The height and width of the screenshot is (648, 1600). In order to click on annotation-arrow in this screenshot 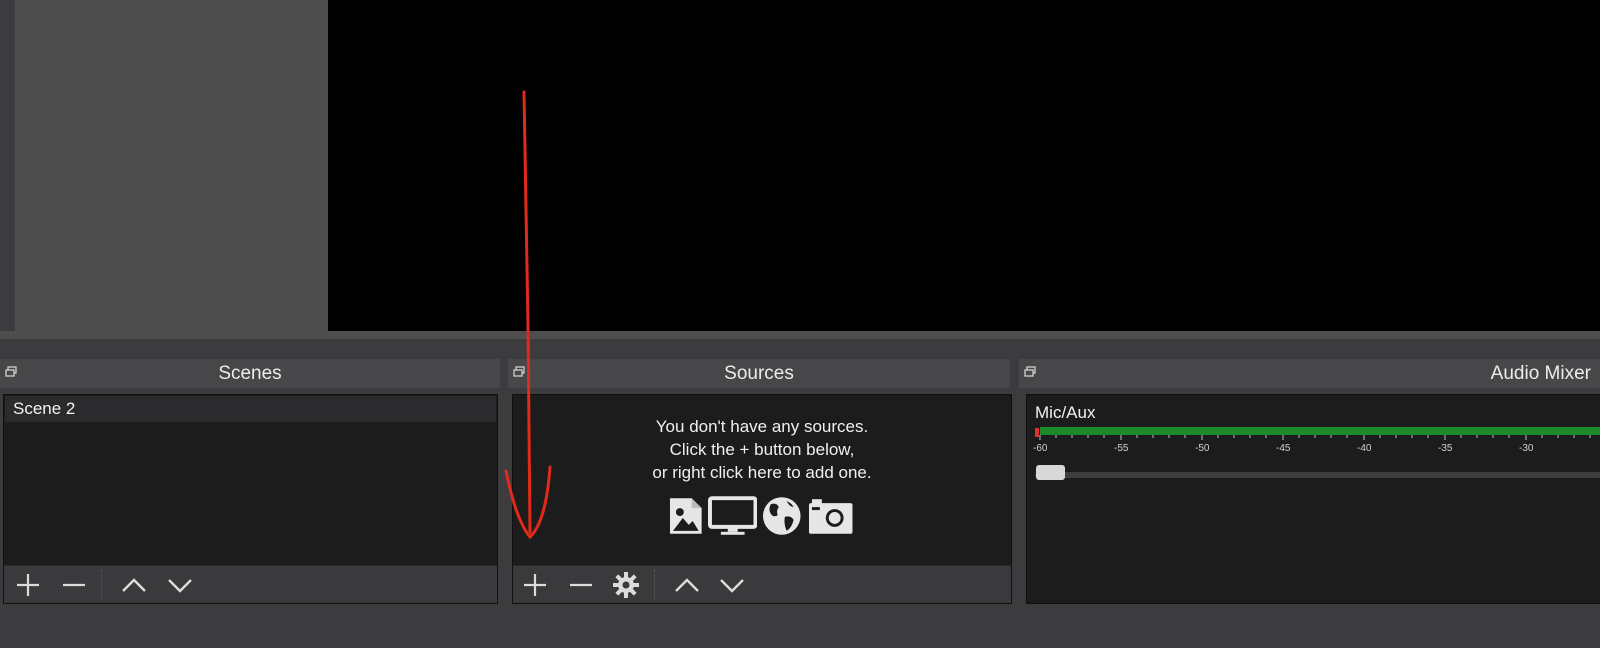, I will do `click(528, 315)`.